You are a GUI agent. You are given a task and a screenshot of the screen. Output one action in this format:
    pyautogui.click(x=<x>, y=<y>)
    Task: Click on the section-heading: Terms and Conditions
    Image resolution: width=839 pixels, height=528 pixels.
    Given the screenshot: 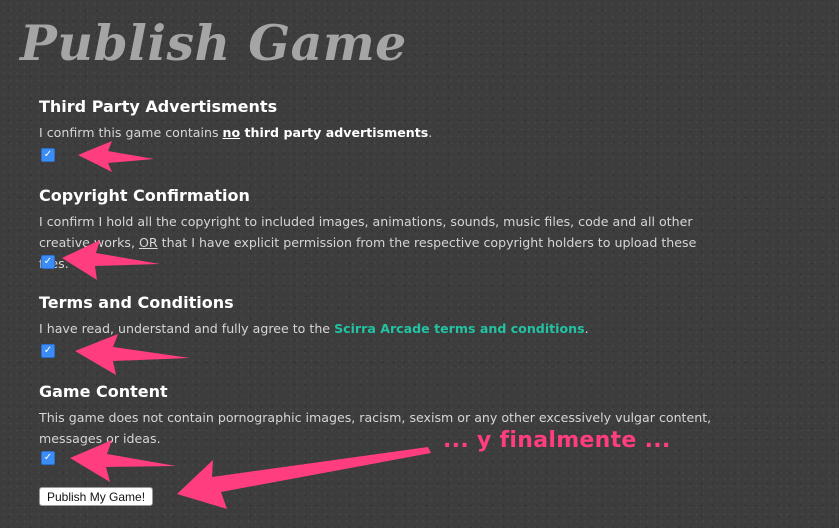 What is the action you would take?
    pyautogui.click(x=136, y=302)
    